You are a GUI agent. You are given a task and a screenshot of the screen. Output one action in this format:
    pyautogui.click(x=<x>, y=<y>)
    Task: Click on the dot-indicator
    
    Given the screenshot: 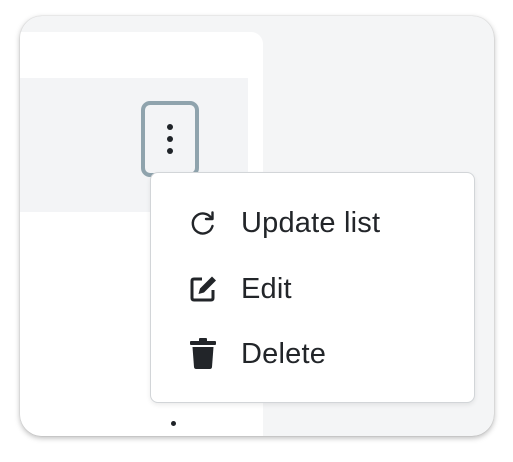 What is the action you would take?
    pyautogui.click(x=173, y=423)
    